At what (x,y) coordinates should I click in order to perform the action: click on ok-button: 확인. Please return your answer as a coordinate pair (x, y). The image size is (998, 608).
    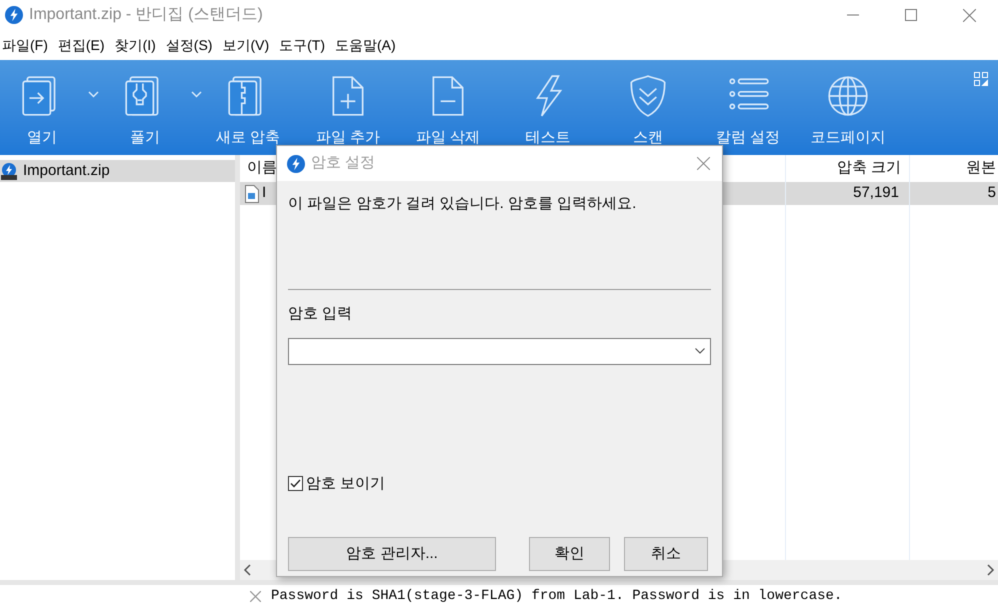
    Looking at the image, I should click on (569, 554).